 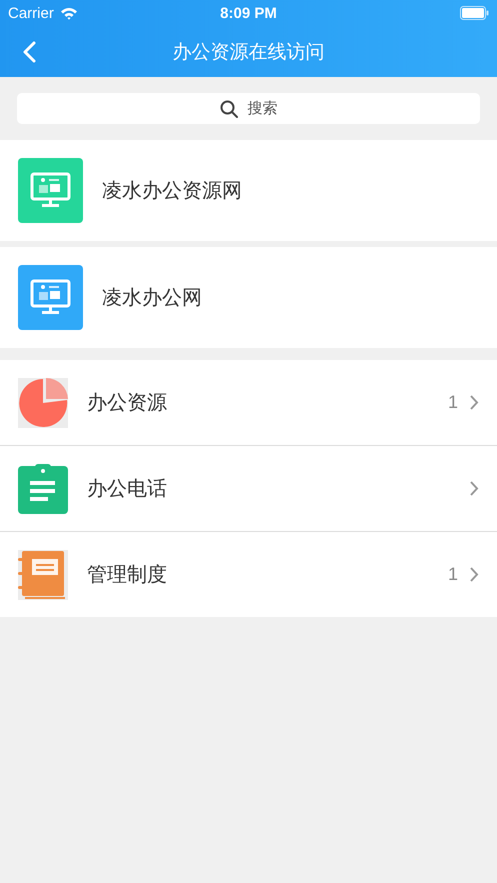 What do you see at coordinates (127, 574) in the screenshot?
I see `menu-label: 管理制度` at bounding box center [127, 574].